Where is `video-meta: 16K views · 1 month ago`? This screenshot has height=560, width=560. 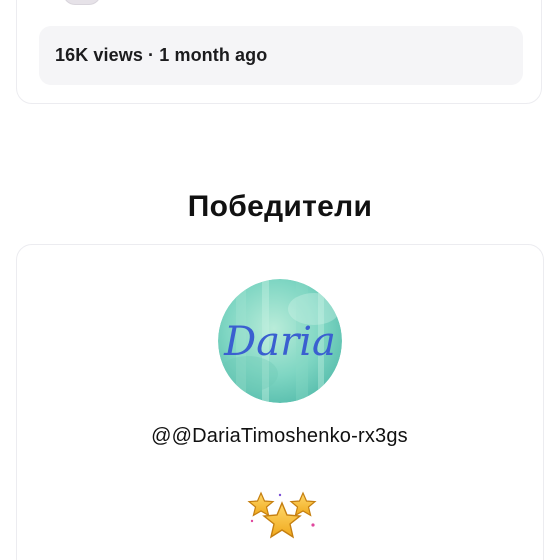
video-meta: 16K views · 1 month ago is located at coordinates (281, 55).